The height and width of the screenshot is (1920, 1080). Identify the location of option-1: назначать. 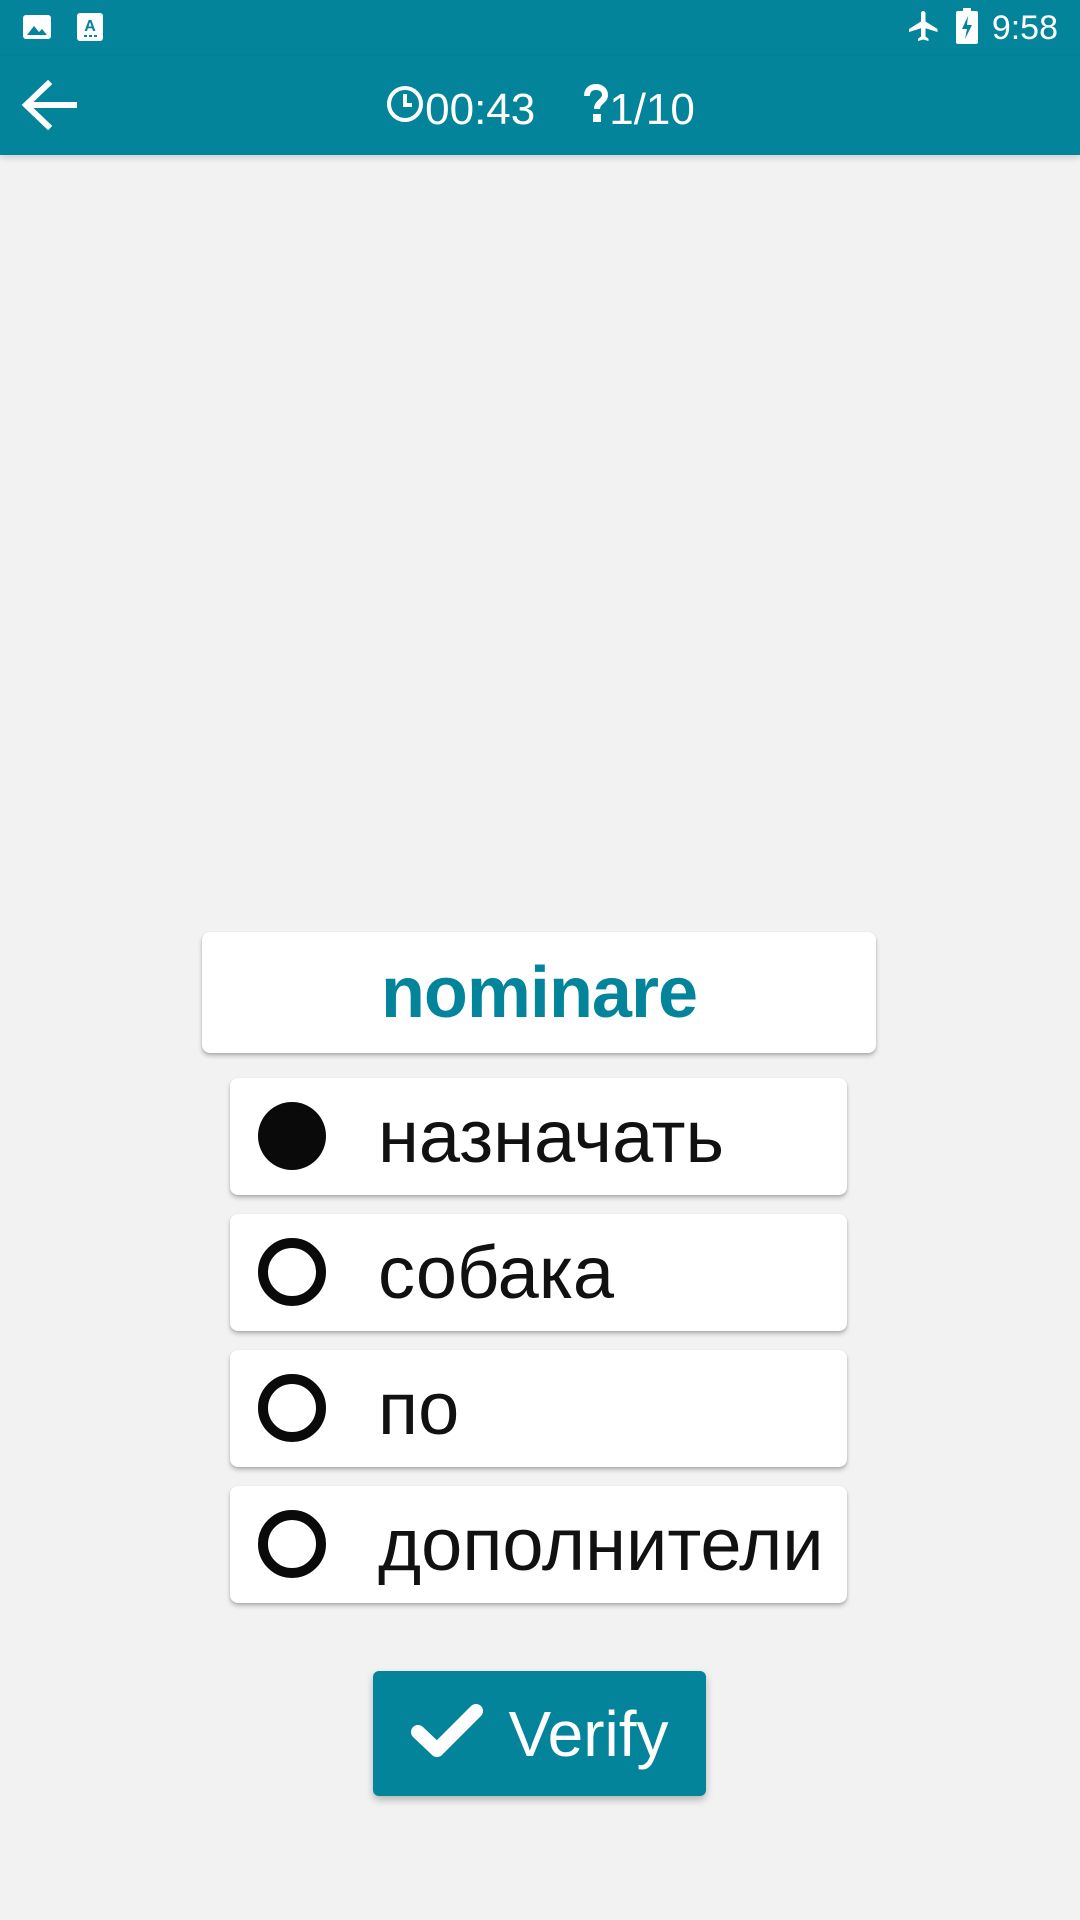
(538, 1136).